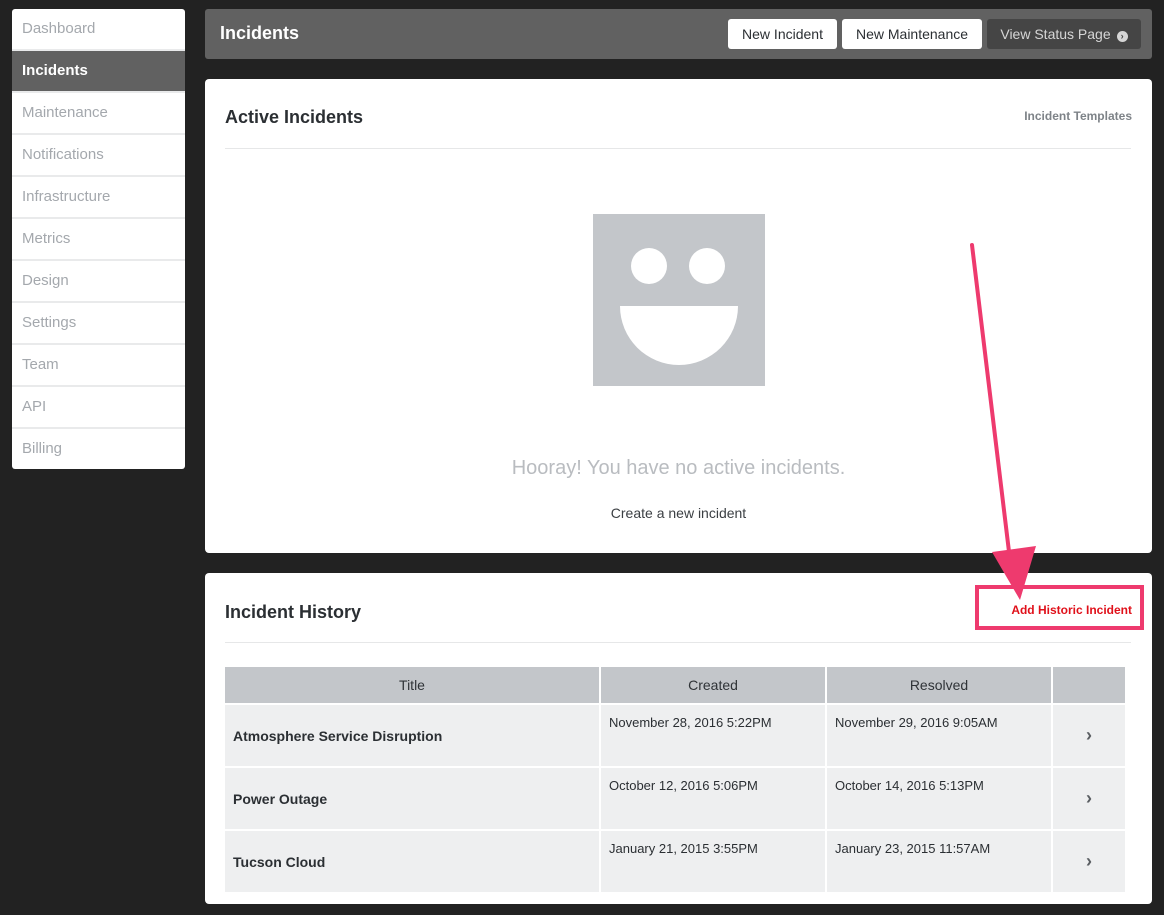  Describe the element at coordinates (98, 366) in the screenshot. I see `sidebar-item-team: Team` at that location.